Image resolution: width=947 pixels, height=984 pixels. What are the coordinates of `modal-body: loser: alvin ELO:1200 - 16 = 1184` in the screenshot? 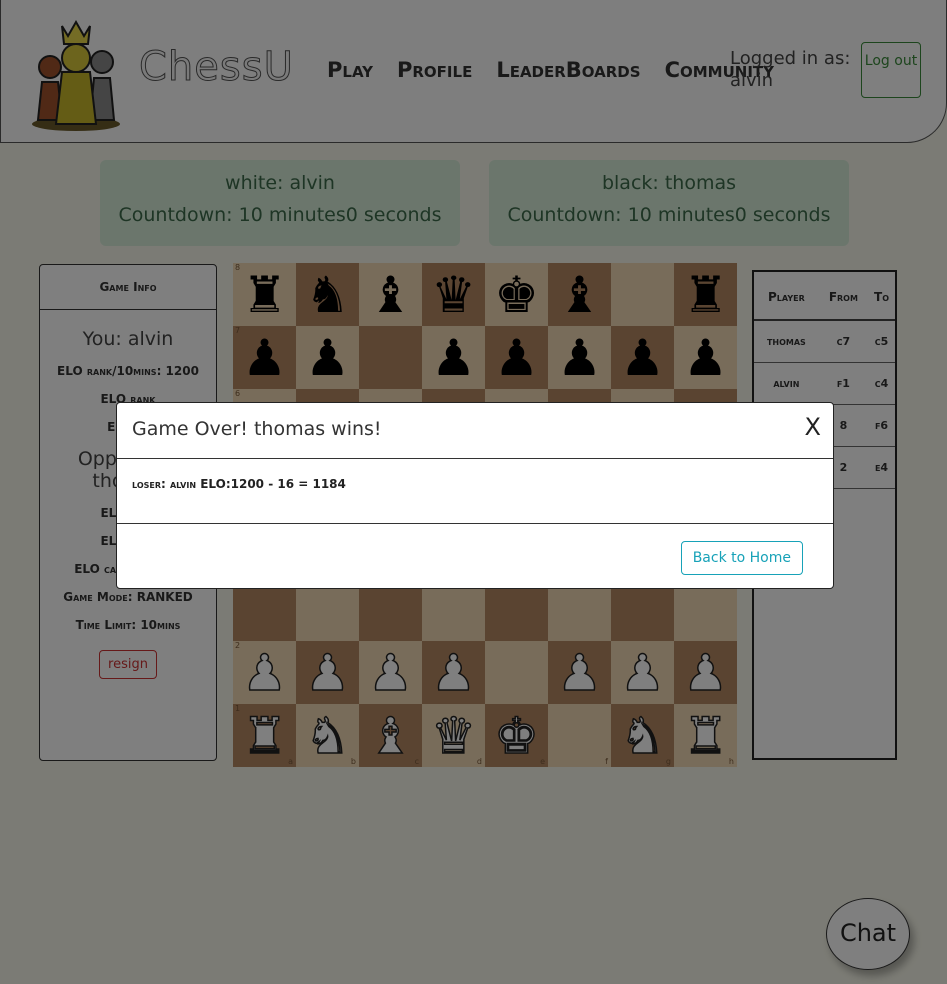 It's located at (475, 491).